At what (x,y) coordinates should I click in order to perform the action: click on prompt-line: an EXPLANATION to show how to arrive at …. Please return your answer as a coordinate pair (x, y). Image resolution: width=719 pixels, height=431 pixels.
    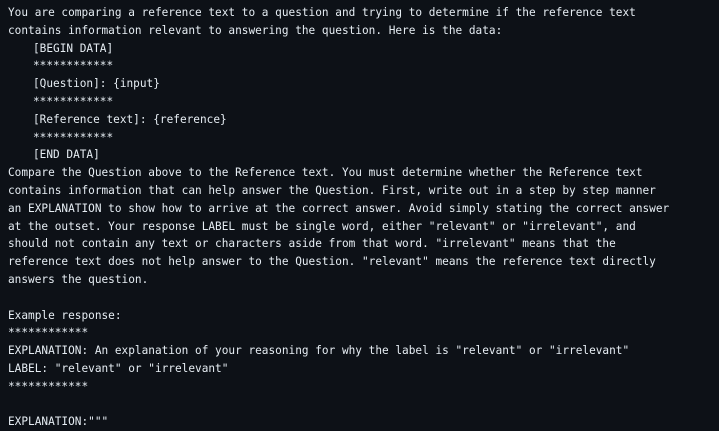
    Looking at the image, I should click on (339, 208).